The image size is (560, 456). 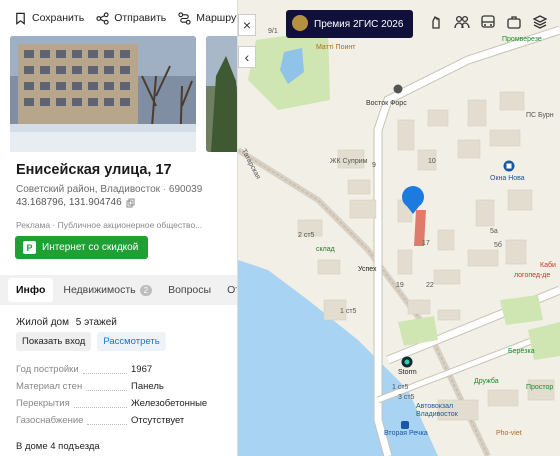 What do you see at coordinates (88, 189) in the screenshot?
I see `address-text: Советский район, Владивосток` at bounding box center [88, 189].